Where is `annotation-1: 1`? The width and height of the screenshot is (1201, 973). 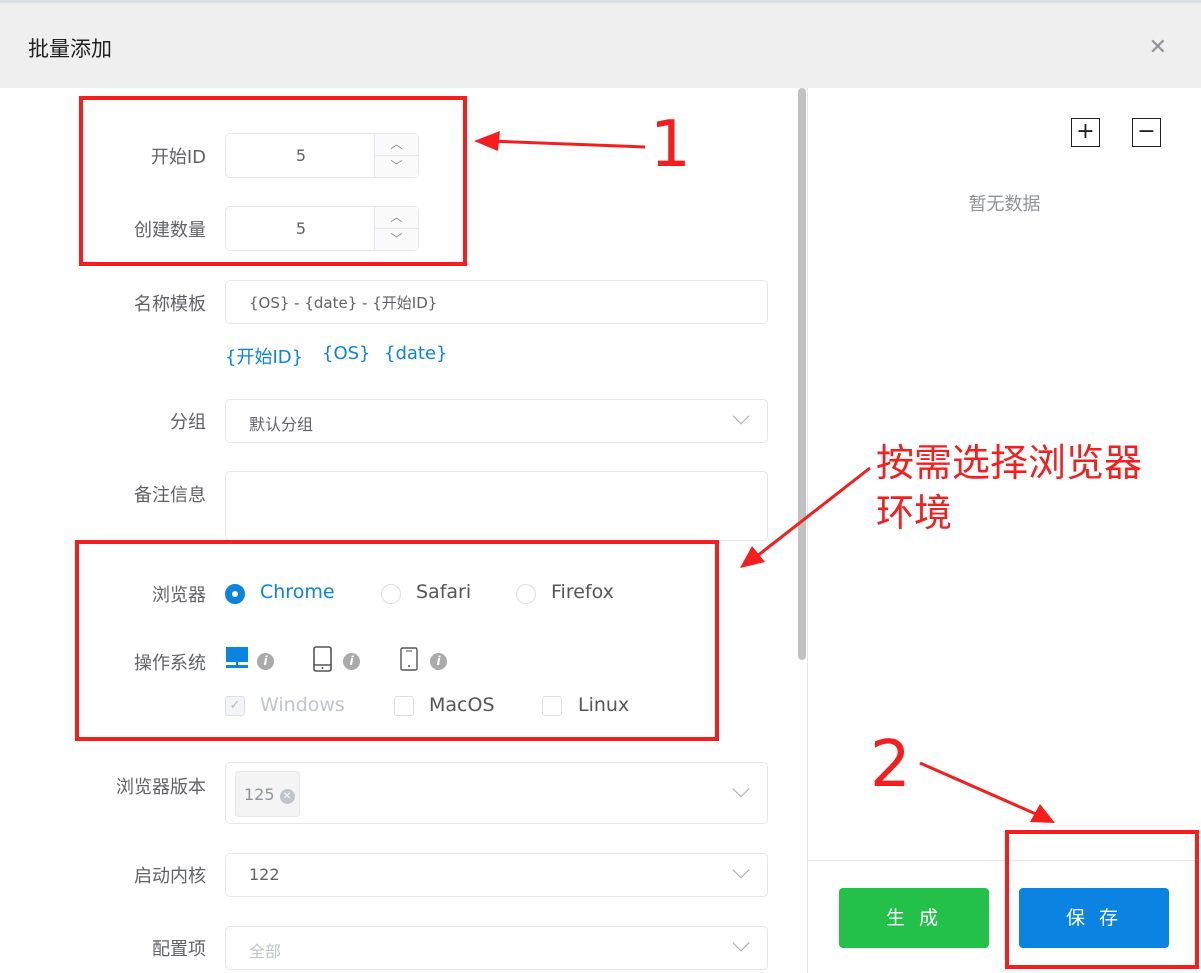
annotation-1: 1 is located at coordinates (670, 145).